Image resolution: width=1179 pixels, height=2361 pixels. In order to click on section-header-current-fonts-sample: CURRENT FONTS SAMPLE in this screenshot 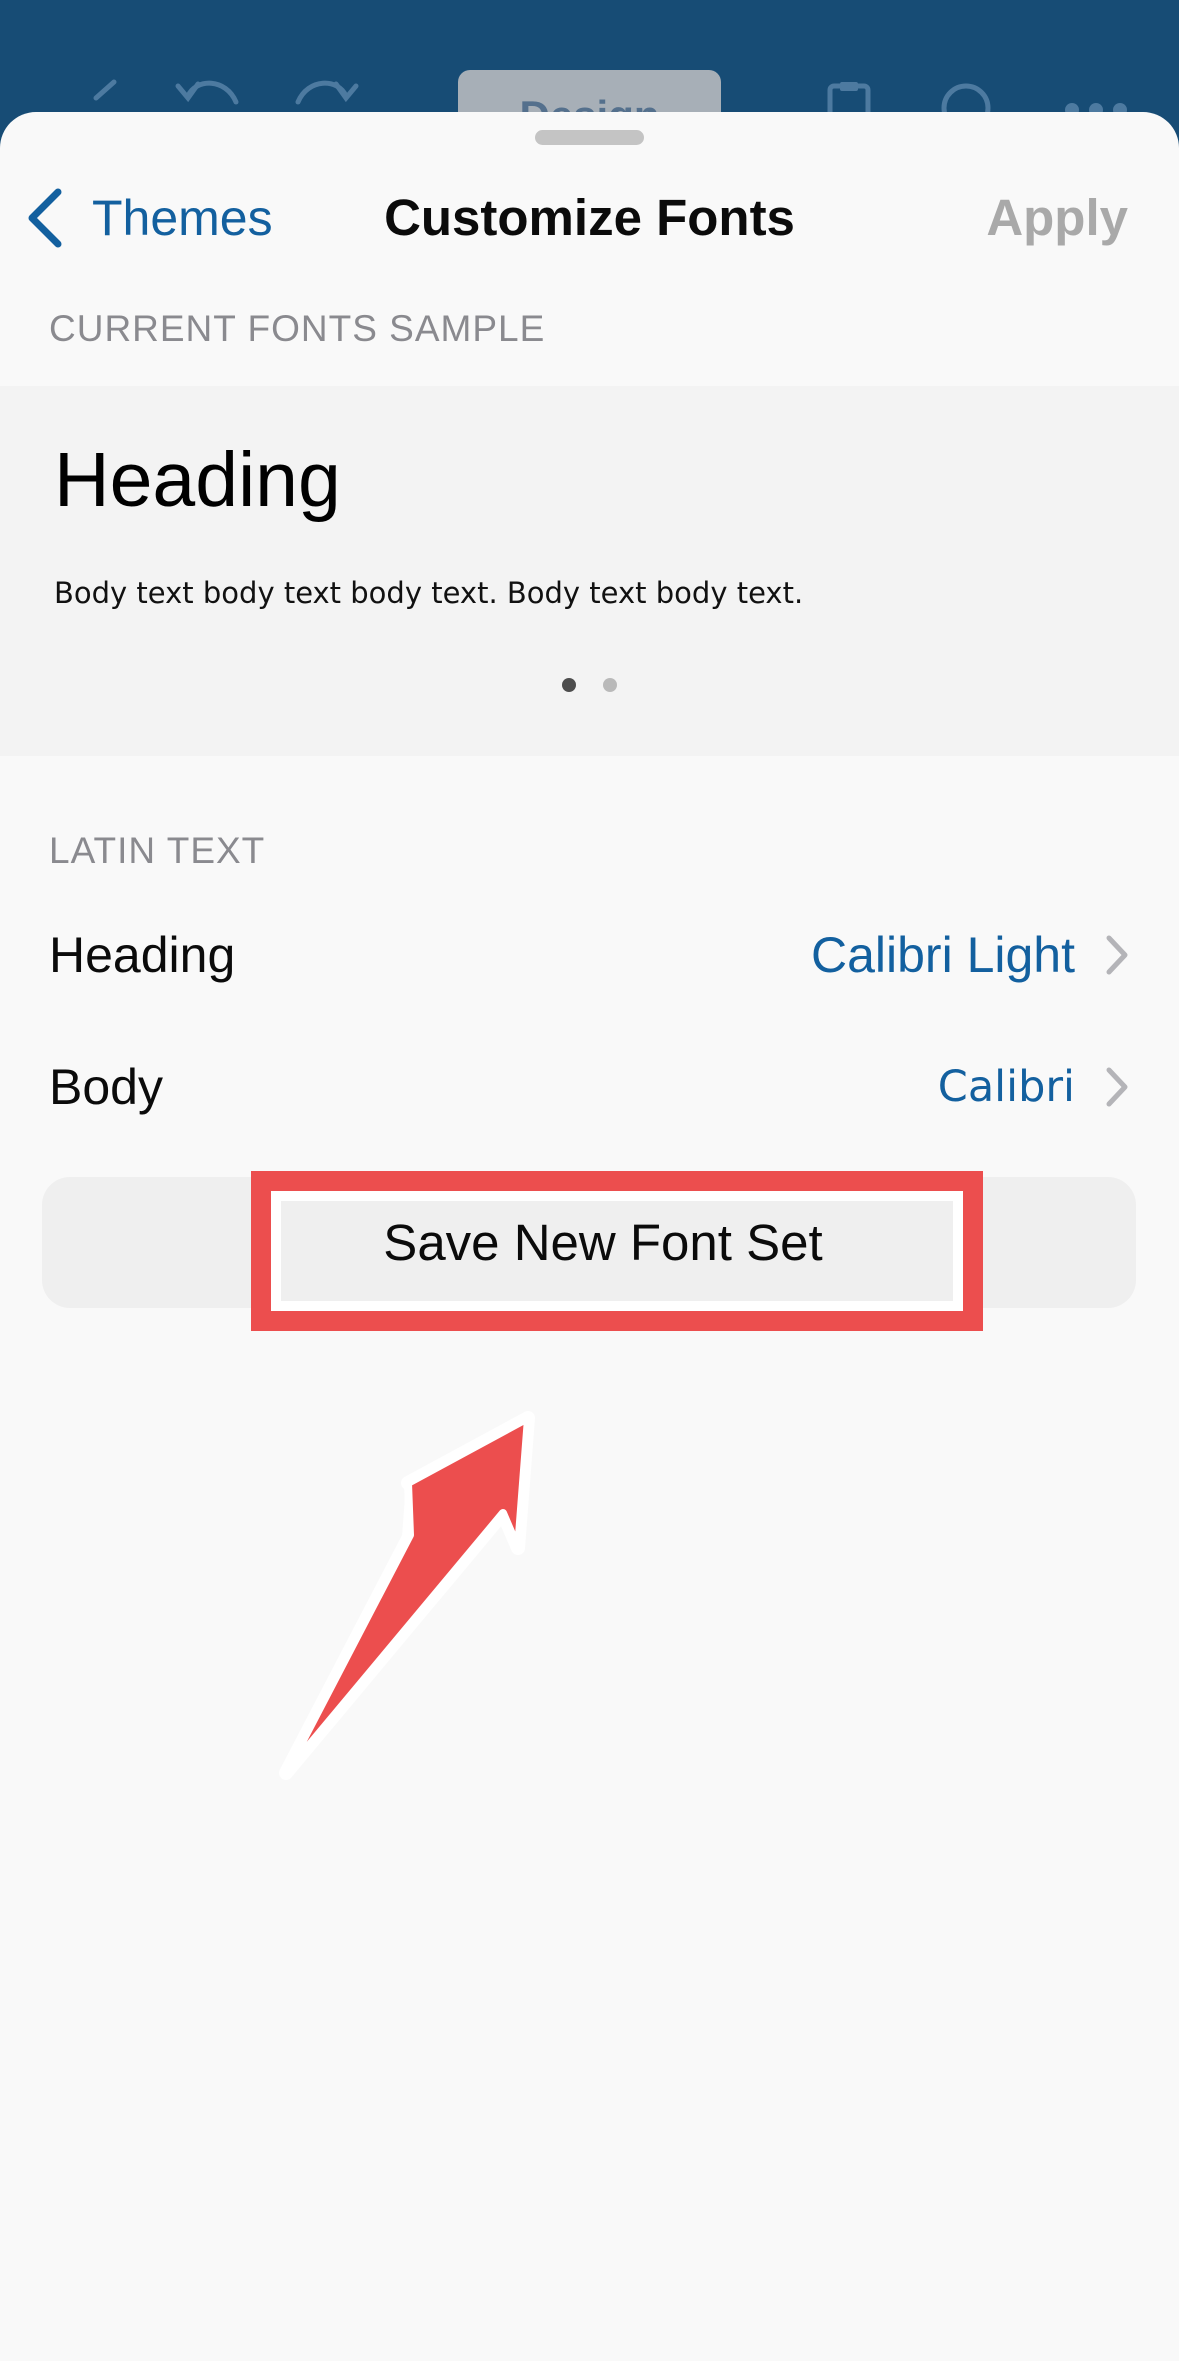, I will do `click(297, 328)`.